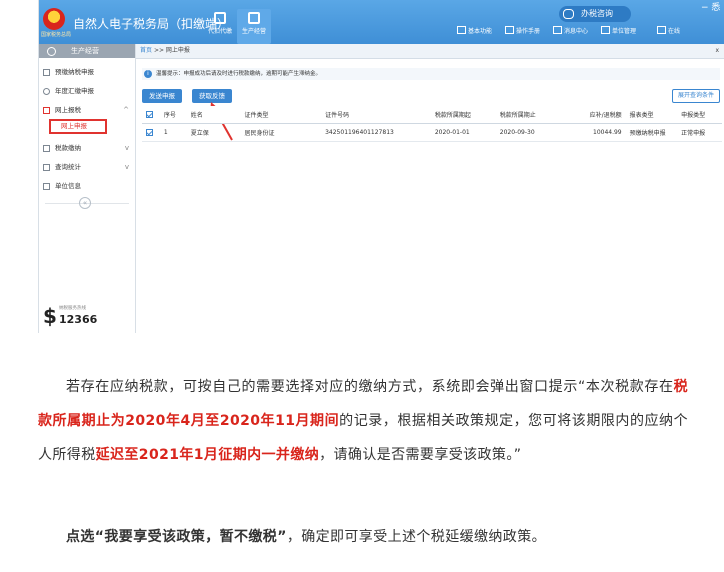 This screenshot has width=724, height=572. What do you see at coordinates (50, 316) in the screenshot?
I see `phone-icon: $` at bounding box center [50, 316].